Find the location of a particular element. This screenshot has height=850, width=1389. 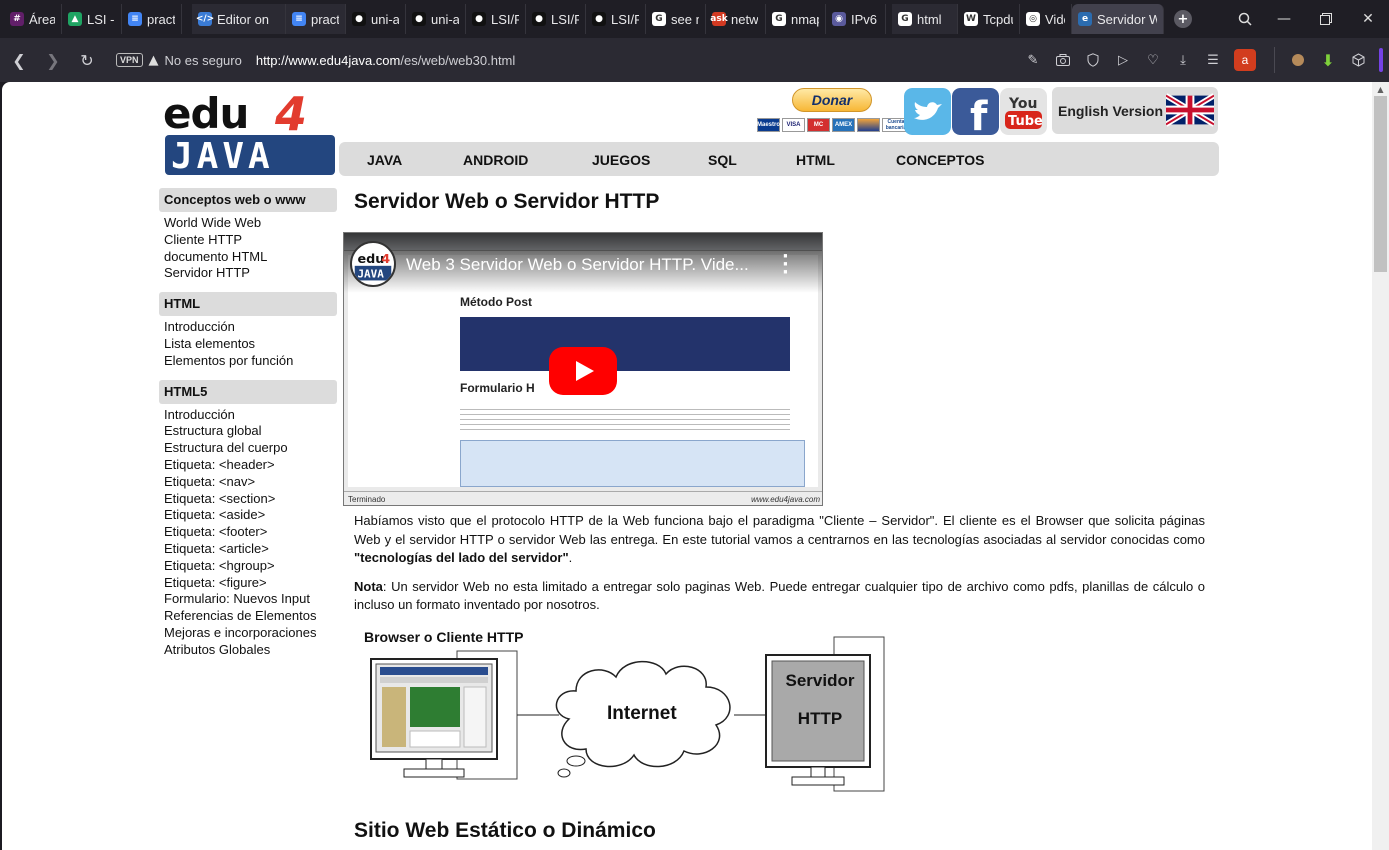

youtube-icon: You Tube is located at coordinates (1023, 111).